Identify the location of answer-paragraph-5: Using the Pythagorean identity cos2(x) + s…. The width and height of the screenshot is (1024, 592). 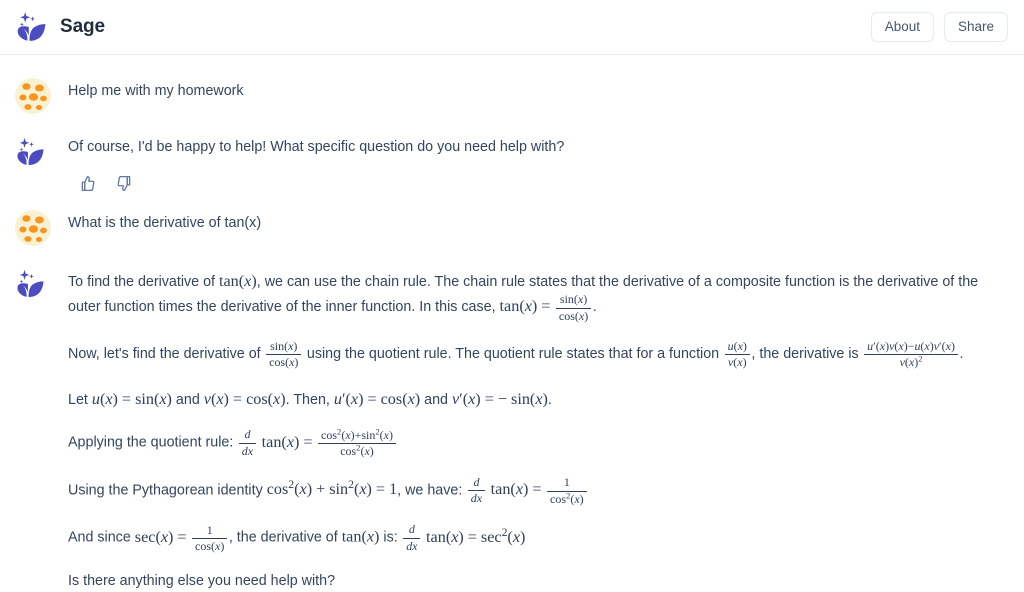
(537, 491).